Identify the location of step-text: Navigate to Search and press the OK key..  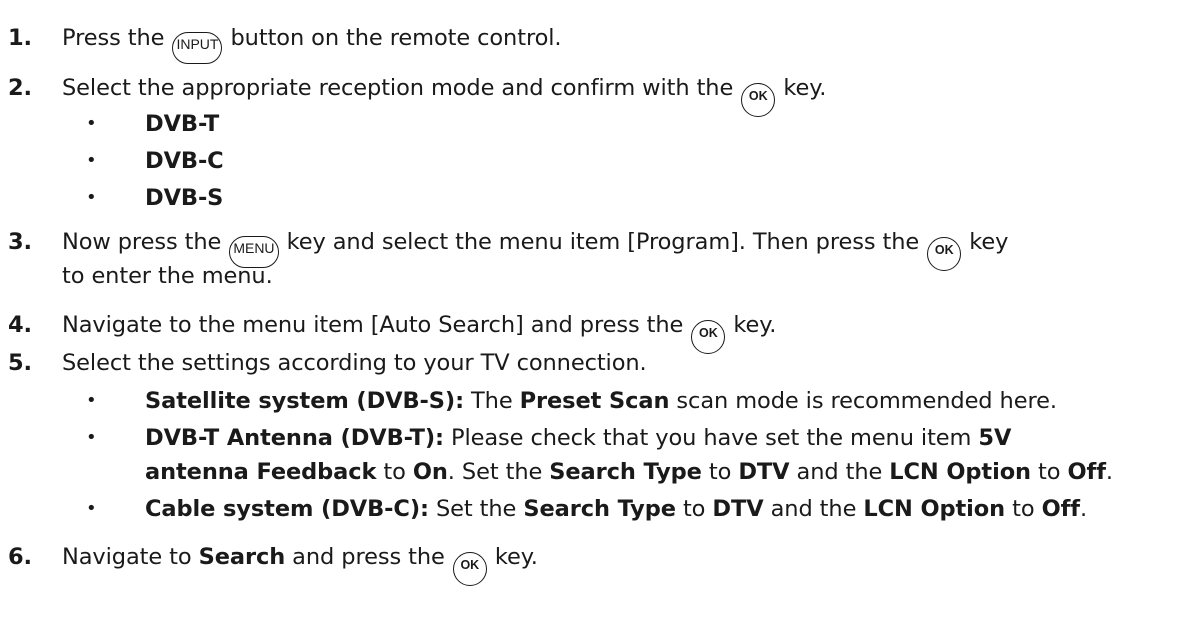
(300, 564).